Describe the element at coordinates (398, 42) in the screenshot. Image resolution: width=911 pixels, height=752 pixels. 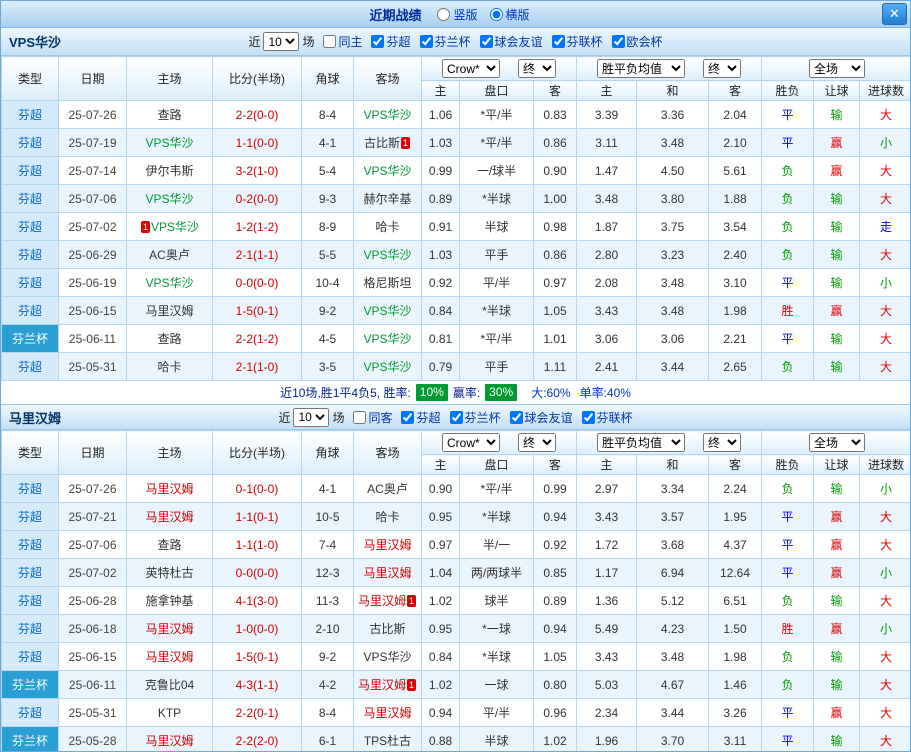
I see `filter-label: 芬超` at that location.